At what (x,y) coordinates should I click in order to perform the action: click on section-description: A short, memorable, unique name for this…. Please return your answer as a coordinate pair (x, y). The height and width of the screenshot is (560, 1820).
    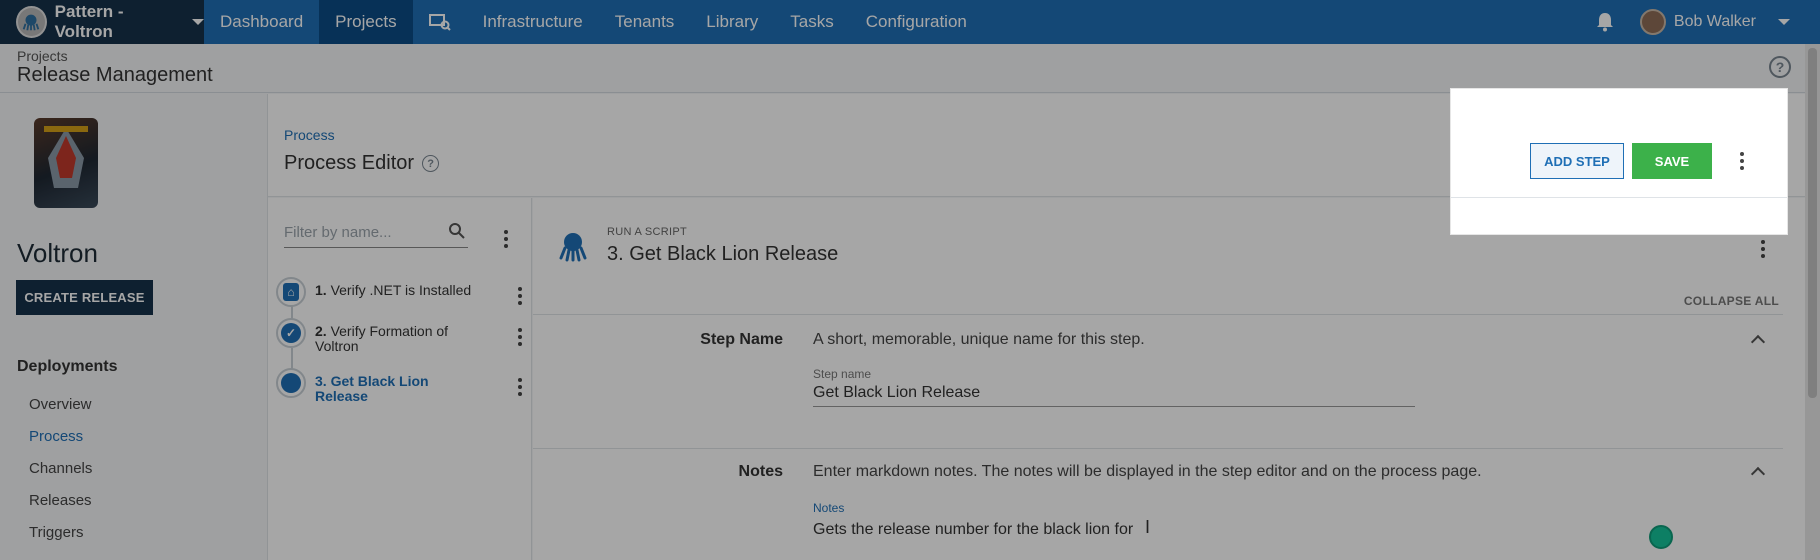
    Looking at the image, I should click on (979, 339).